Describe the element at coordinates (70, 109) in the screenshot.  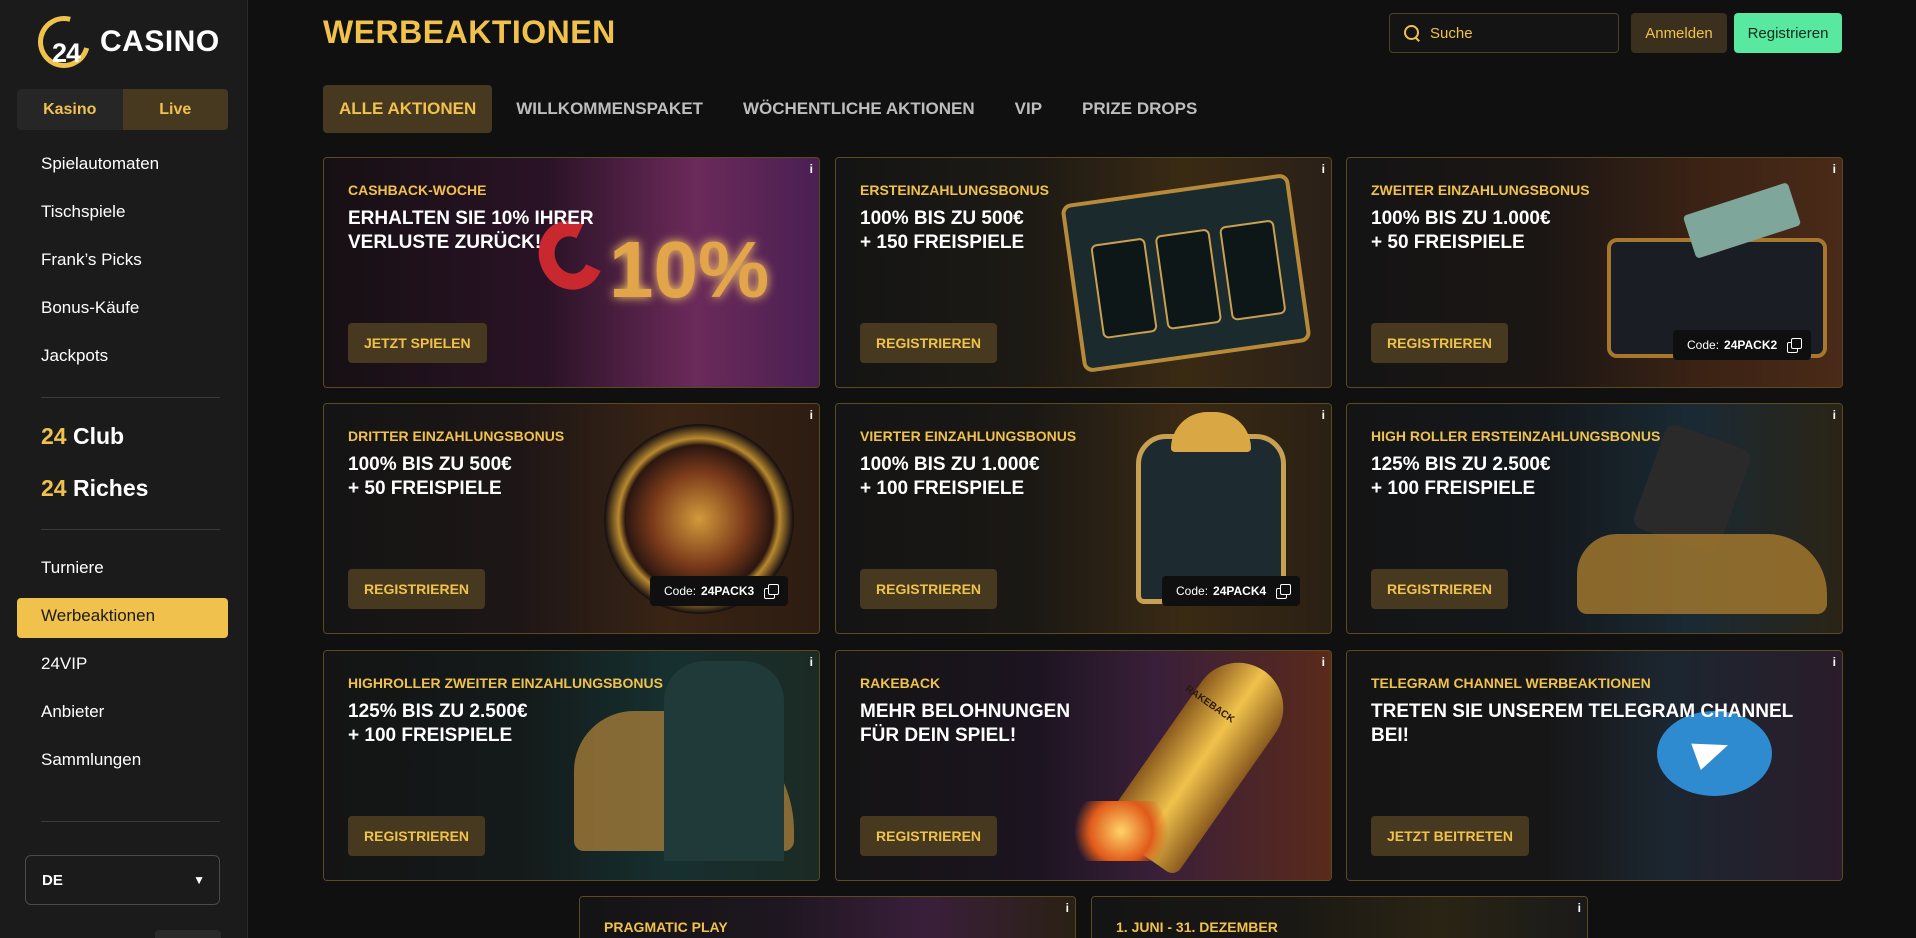
I see `mode-kasino-button: Kasino` at that location.